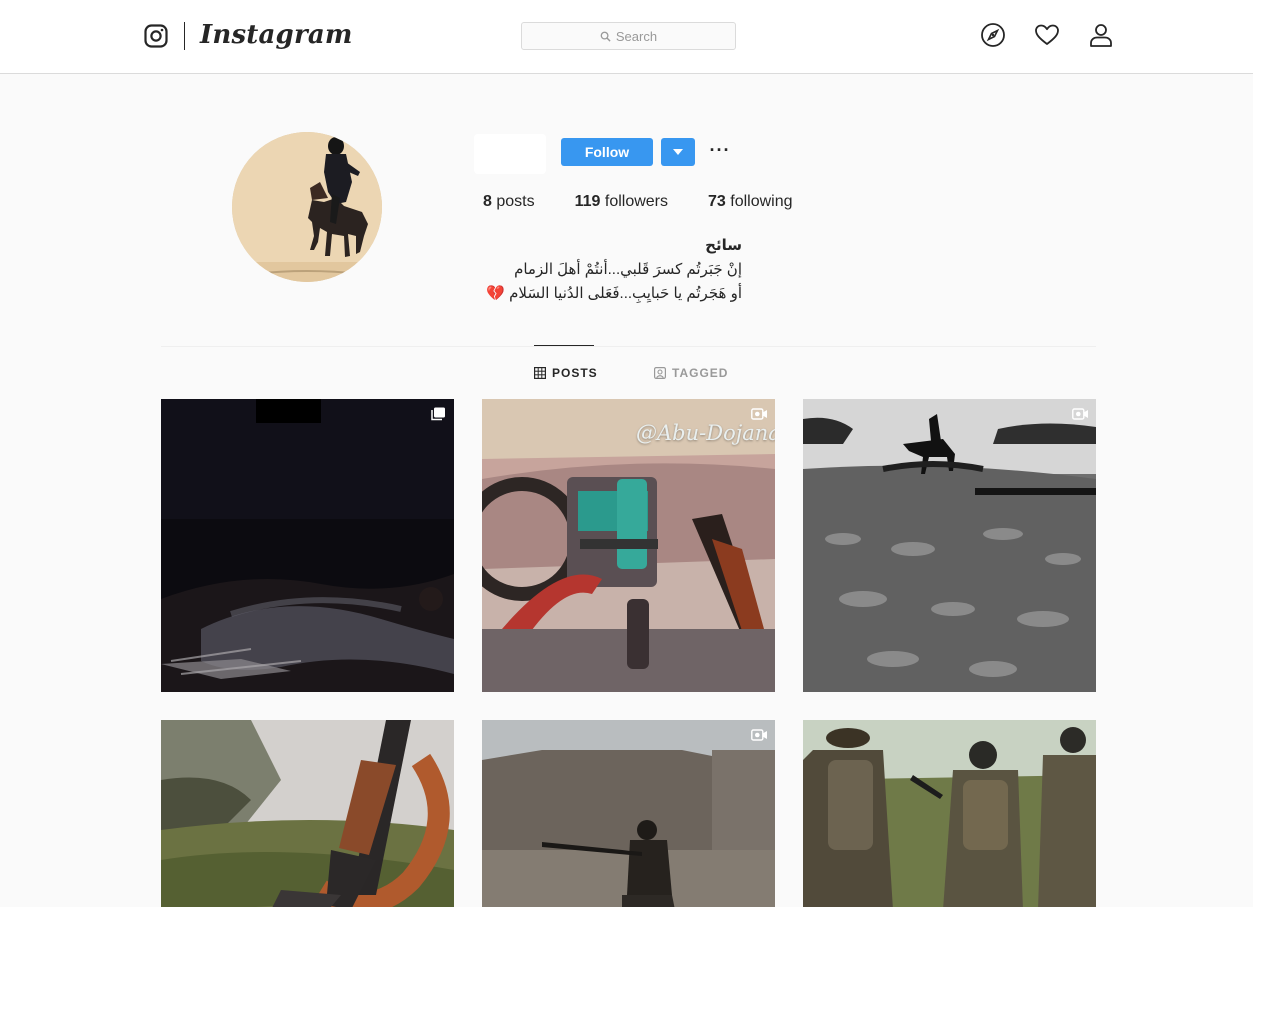  Describe the element at coordinates (628, 545) in the screenshot. I see `post-tile: @Abu-Dojana` at that location.